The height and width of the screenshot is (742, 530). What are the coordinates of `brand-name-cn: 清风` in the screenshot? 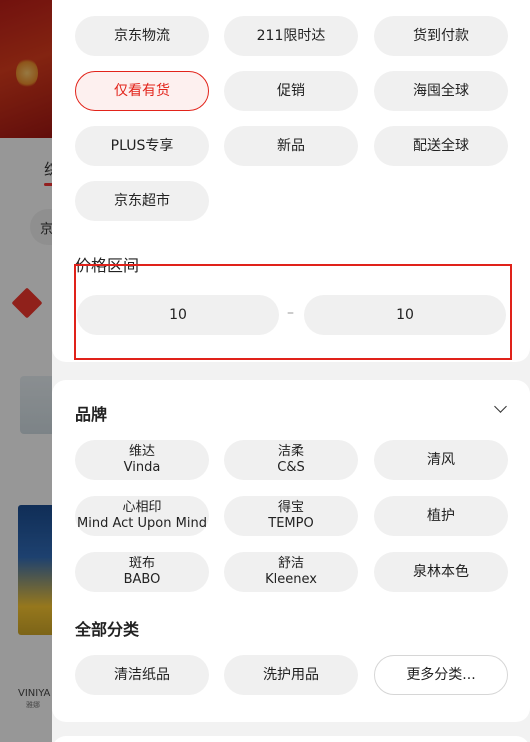 It's located at (441, 460).